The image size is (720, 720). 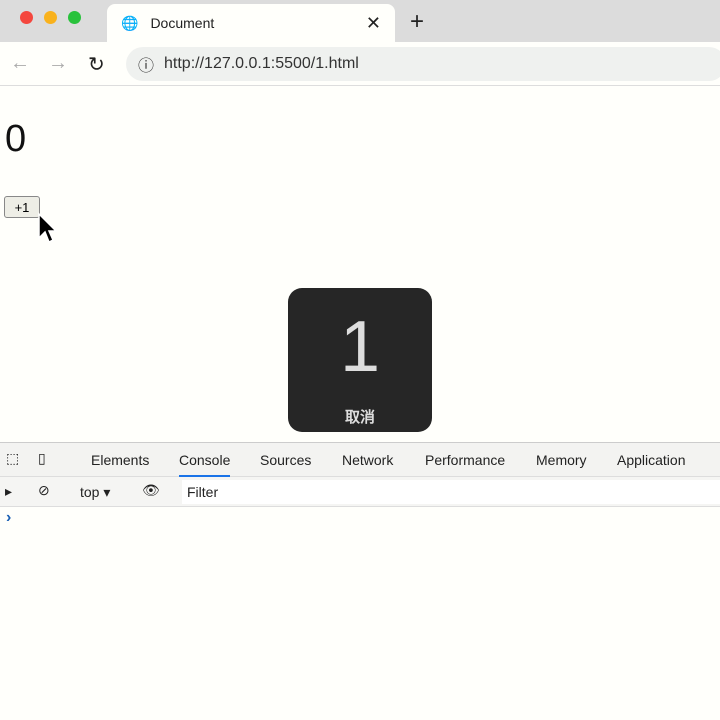 What do you see at coordinates (465, 460) in the screenshot?
I see `tab-performance: Performance` at bounding box center [465, 460].